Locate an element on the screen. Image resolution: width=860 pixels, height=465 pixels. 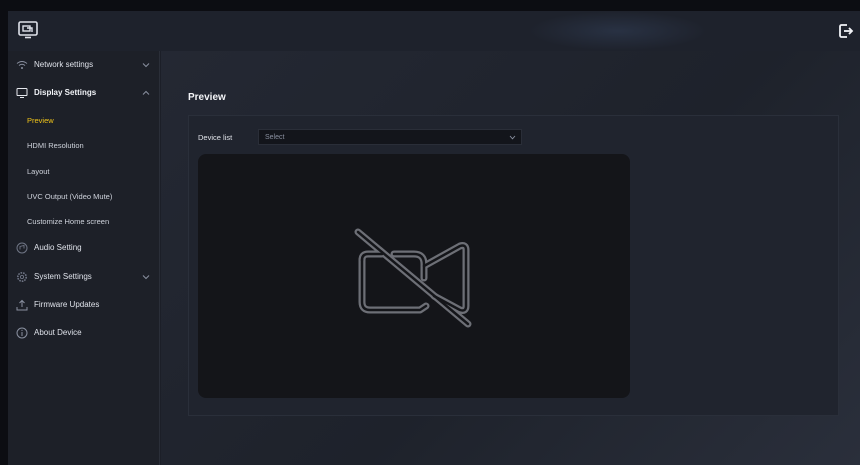
sidebar-subitem-label: Customize Home screen is located at coordinates (68, 221).